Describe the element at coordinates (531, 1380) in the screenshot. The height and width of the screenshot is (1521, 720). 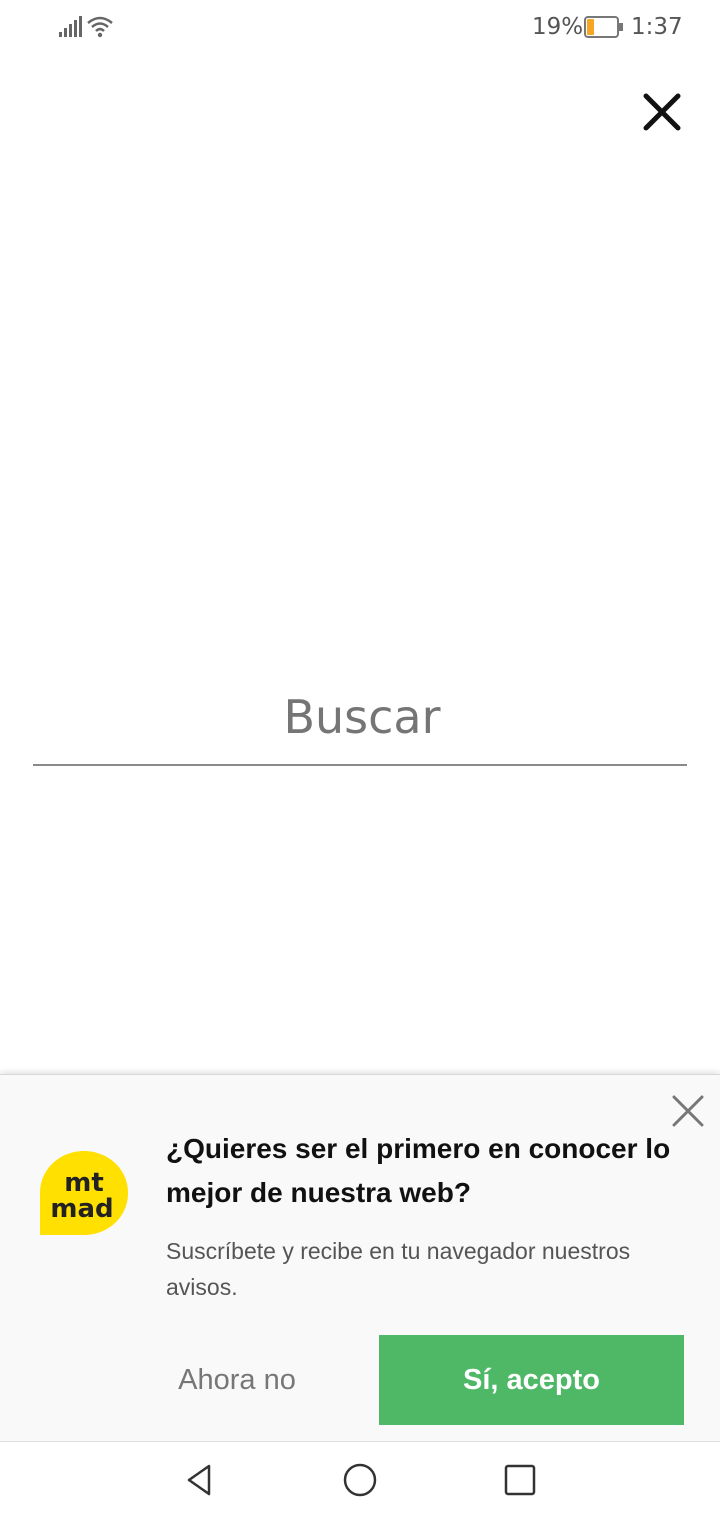
I see `accept-button: Sí, acepto` at that location.